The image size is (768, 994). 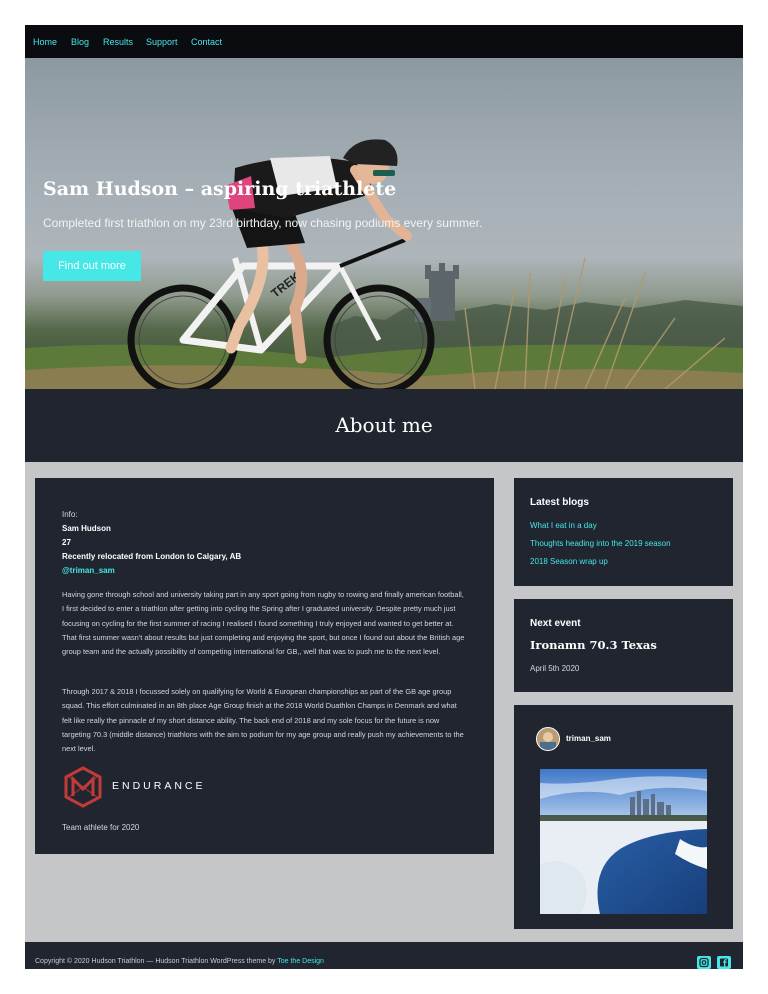 What do you see at coordinates (101, 827) in the screenshot?
I see `sponsor-caption: Team athlete for 2020` at bounding box center [101, 827].